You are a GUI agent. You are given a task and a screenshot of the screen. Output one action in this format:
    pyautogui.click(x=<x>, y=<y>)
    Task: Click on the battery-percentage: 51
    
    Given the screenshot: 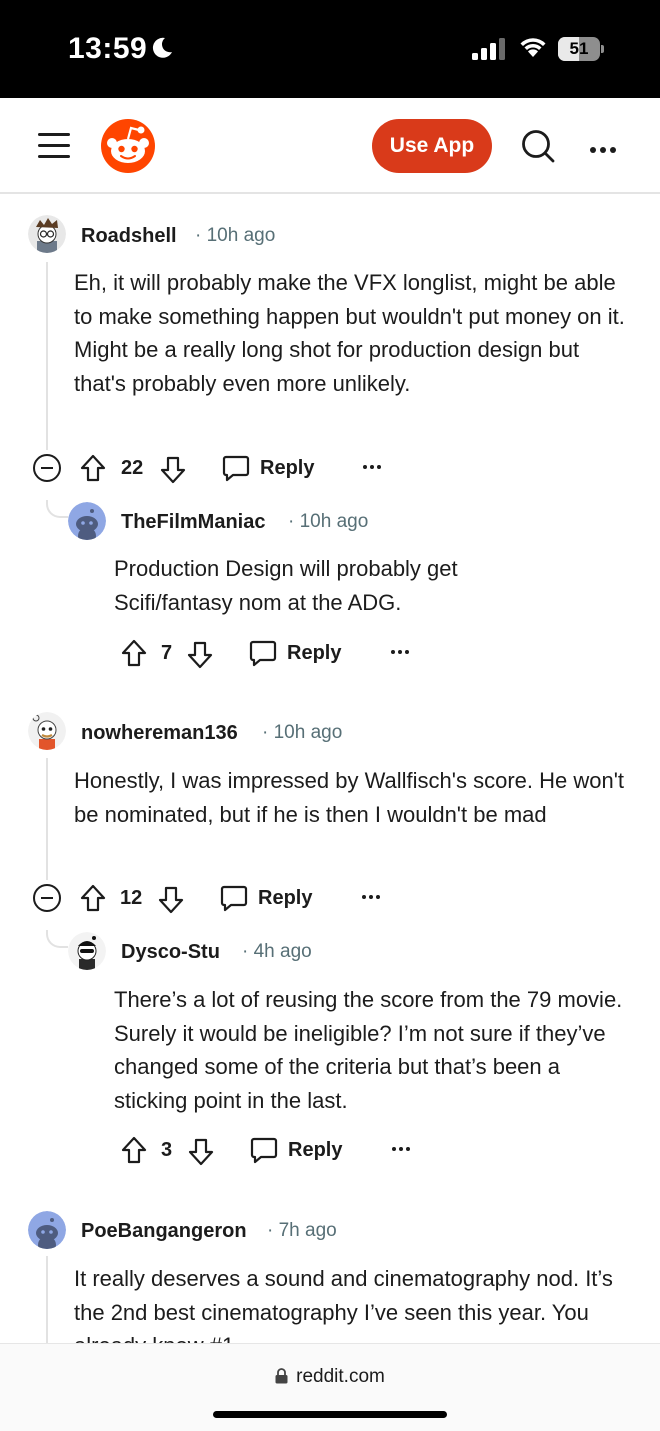 What is the action you would take?
    pyautogui.click(x=579, y=48)
    